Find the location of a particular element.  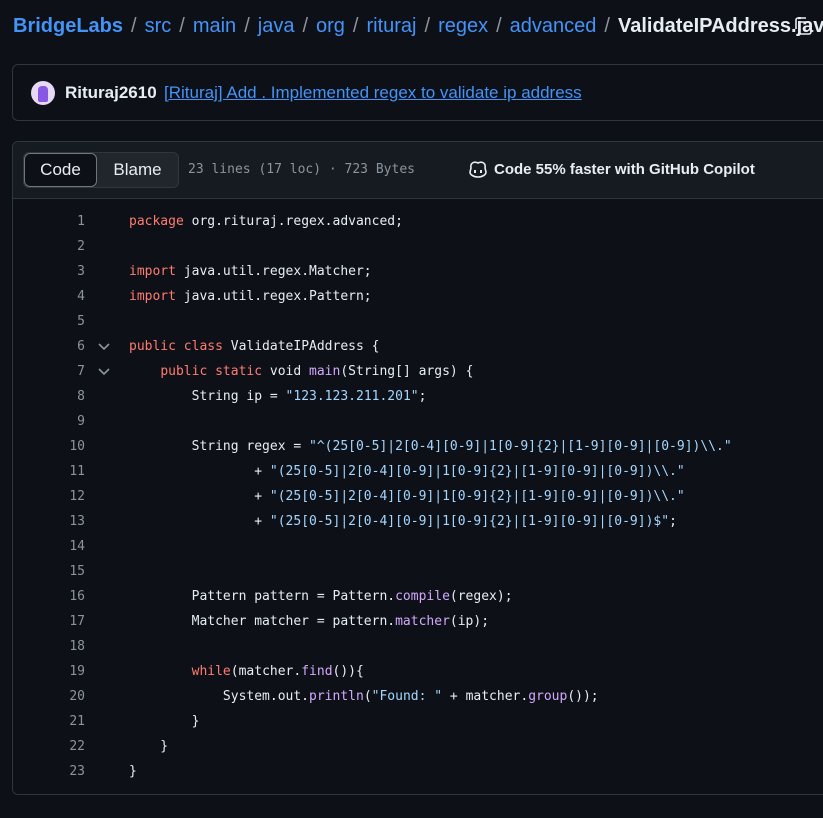

line-number: 2 is located at coordinates (65, 246).